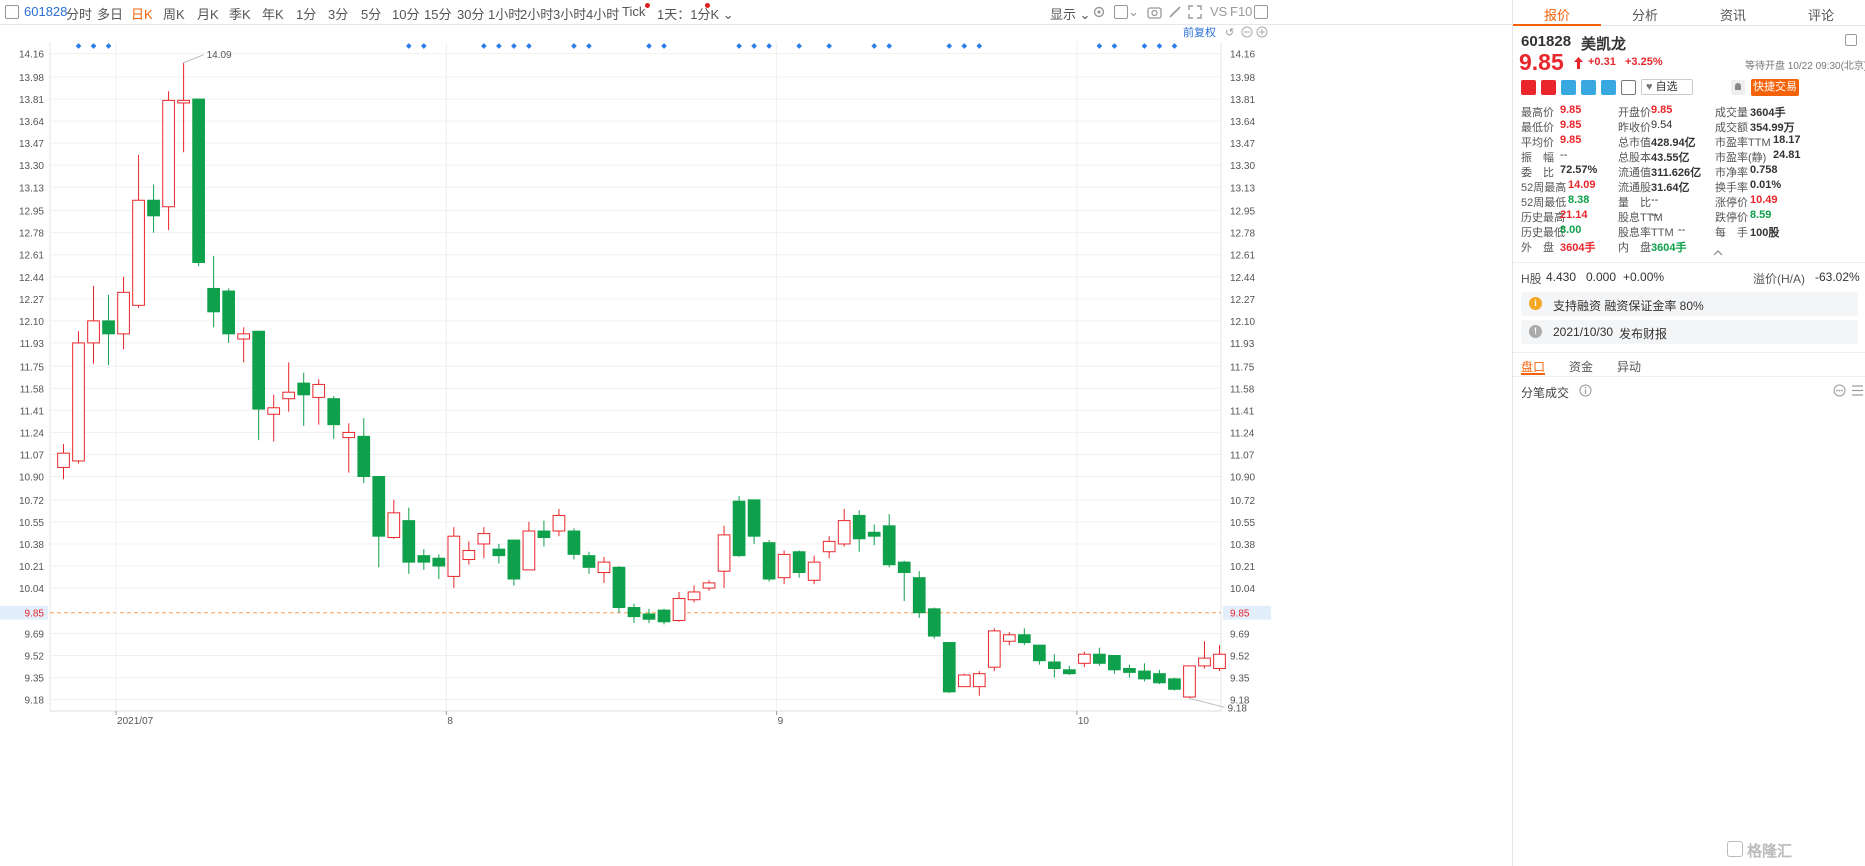  I want to click on draw-pen-icon, so click(1175, 12).